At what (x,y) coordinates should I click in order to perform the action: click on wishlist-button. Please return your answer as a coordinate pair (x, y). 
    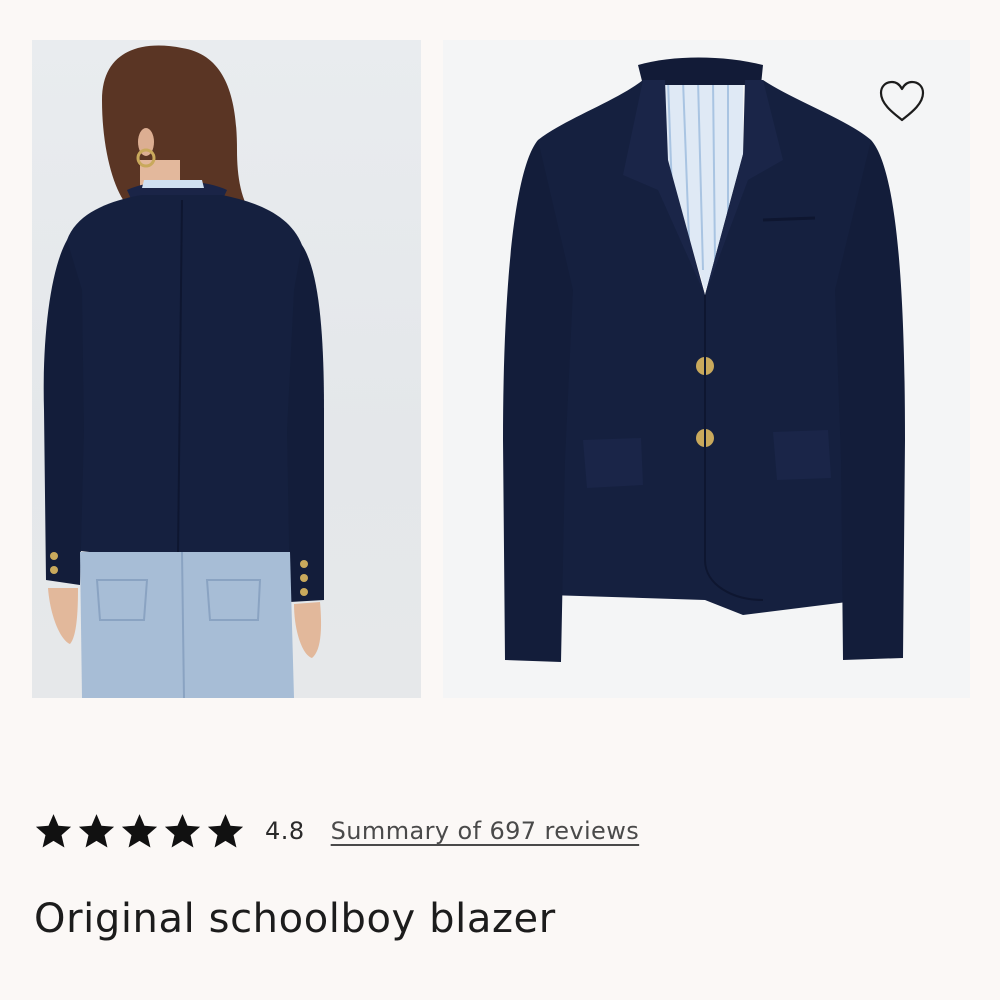
    Looking at the image, I should click on (902, 102).